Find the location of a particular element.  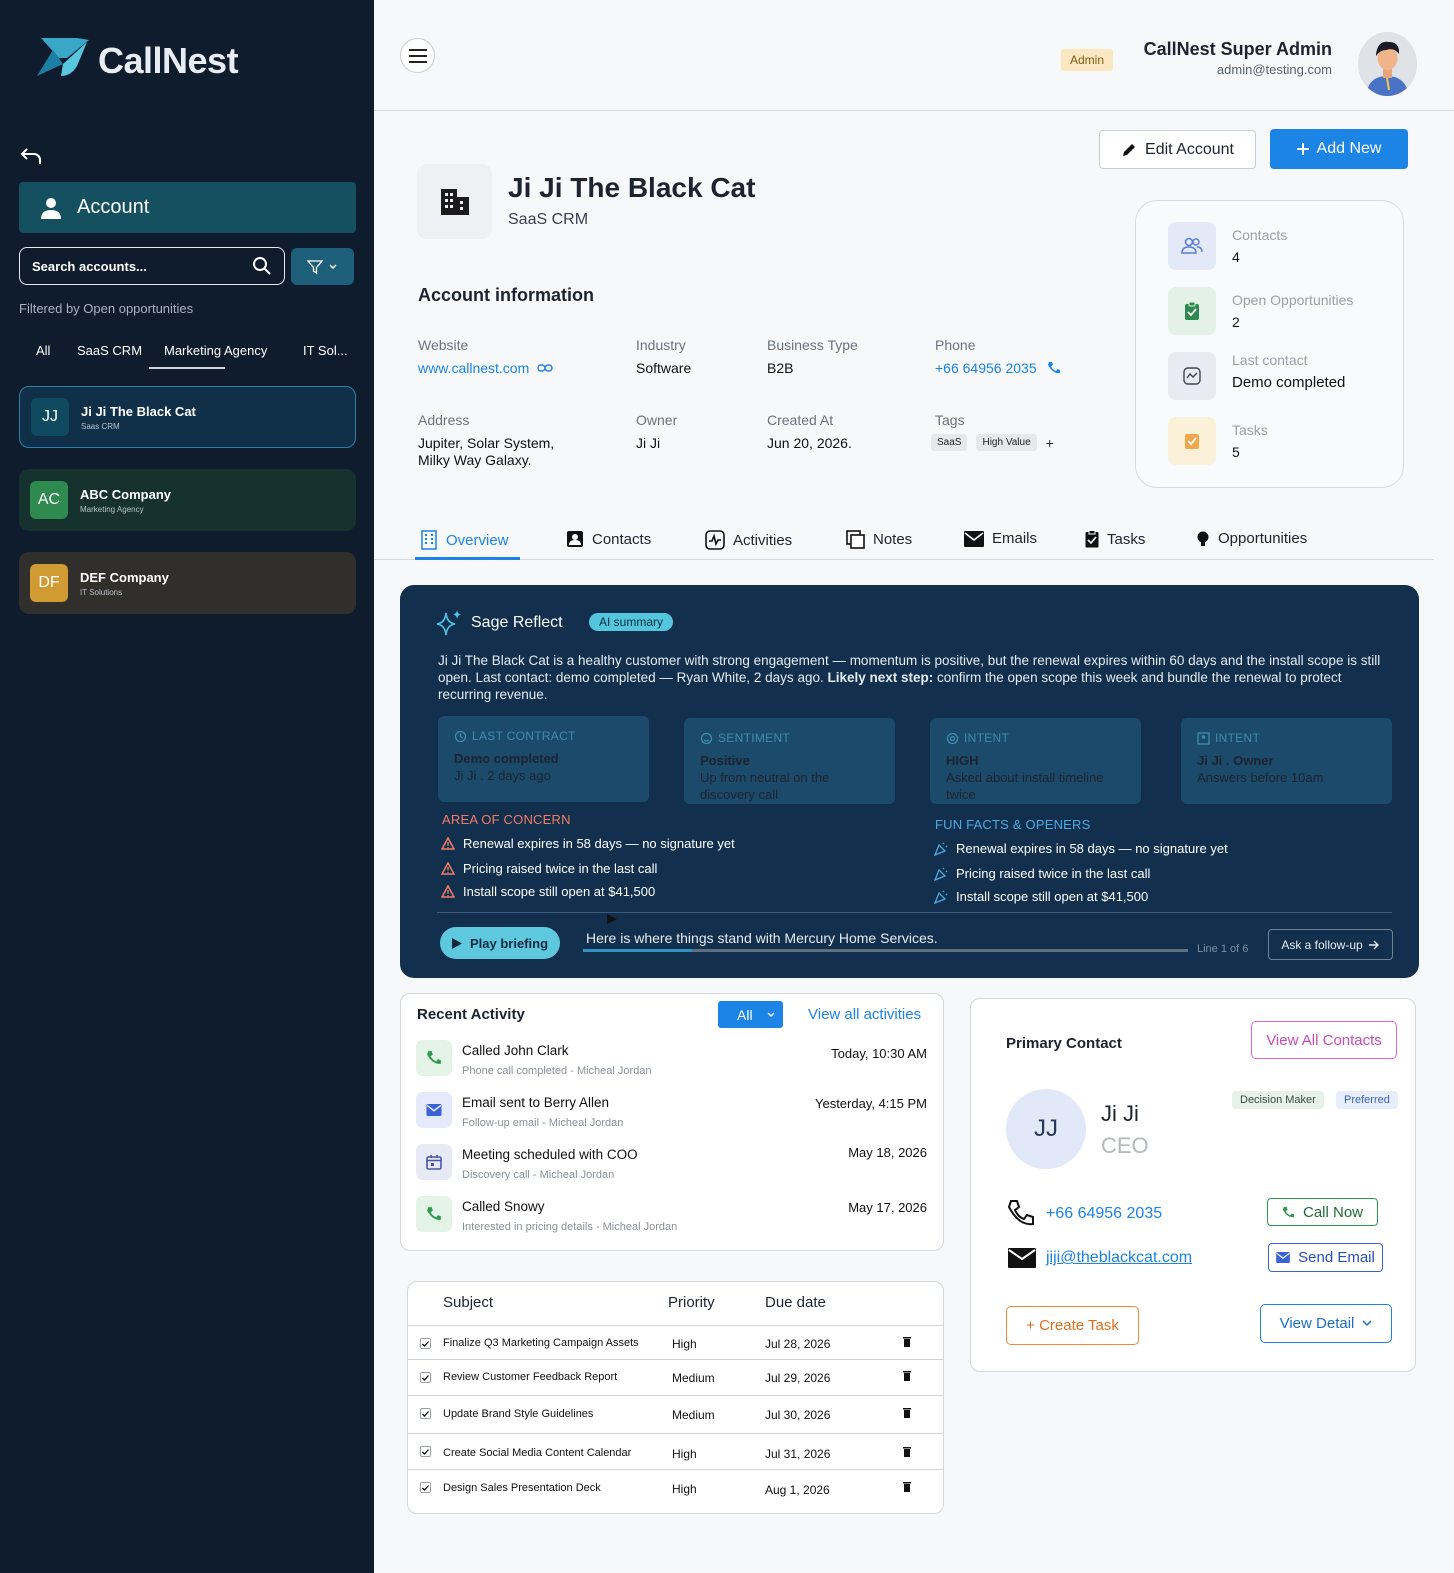

phone-link: +66 64956 2035 is located at coordinates (998, 368).